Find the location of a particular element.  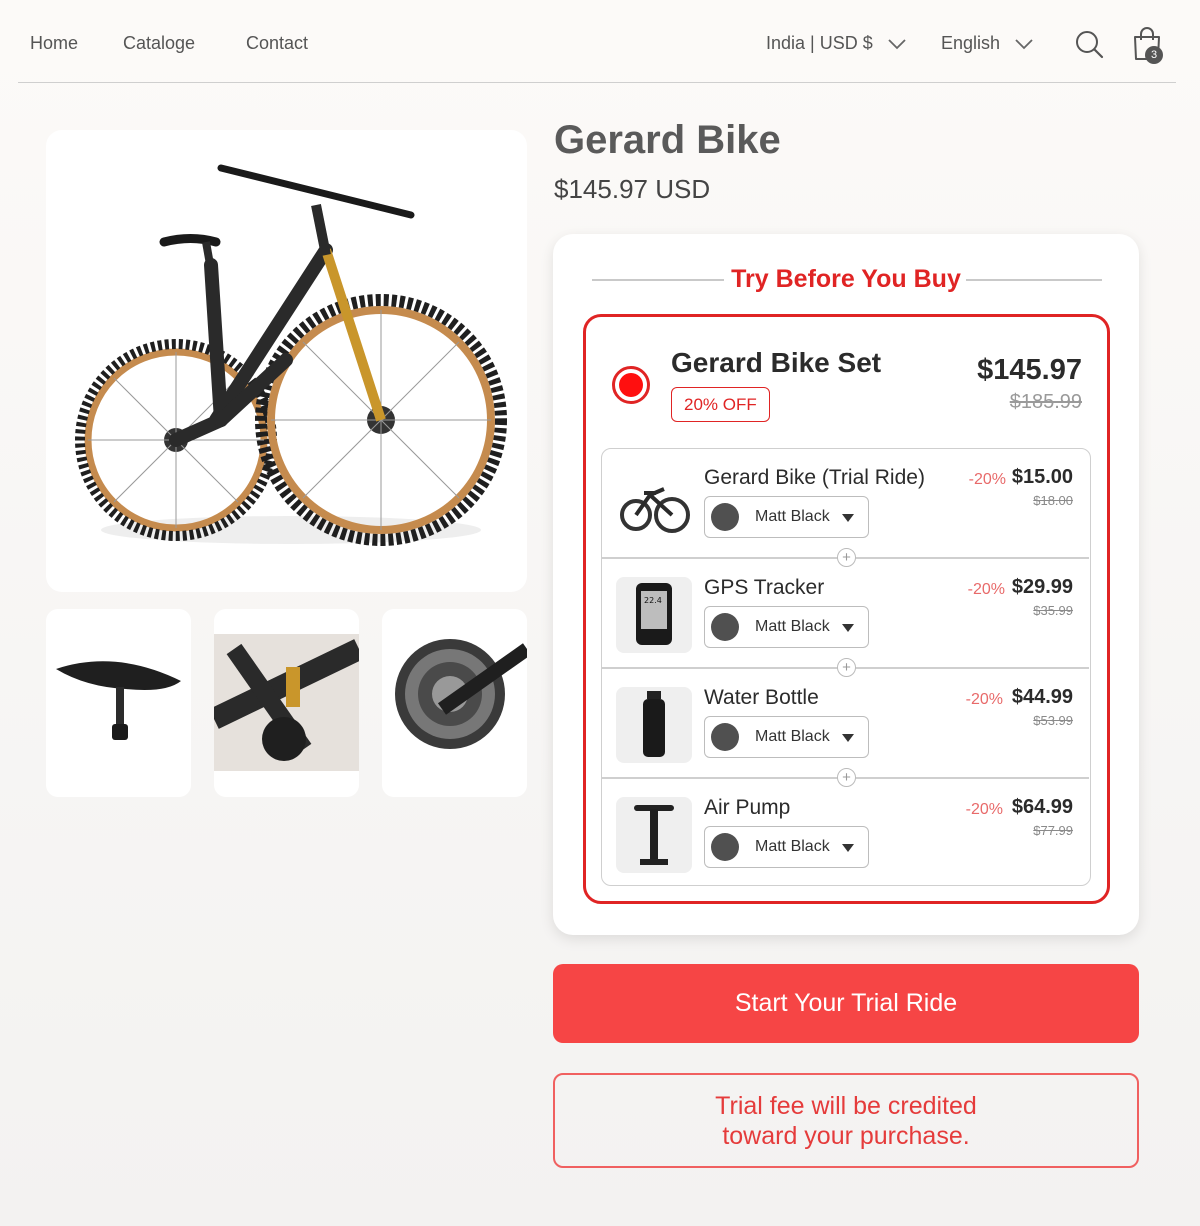

list-item: Air Pump Matt Black -20% $64.99 $77.99 is located at coordinates (845, 834).